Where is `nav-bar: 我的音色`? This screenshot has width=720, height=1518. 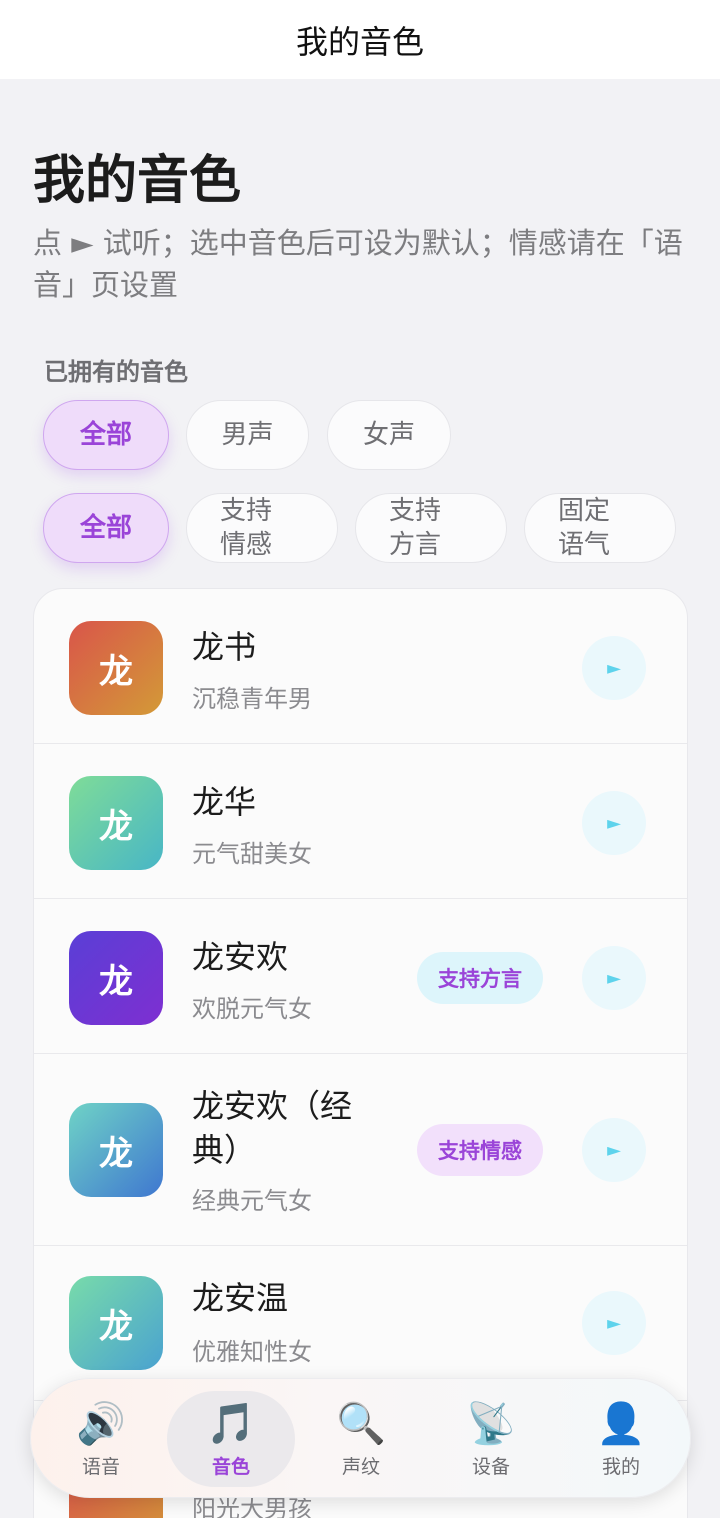 nav-bar: 我的音色 is located at coordinates (360, 39).